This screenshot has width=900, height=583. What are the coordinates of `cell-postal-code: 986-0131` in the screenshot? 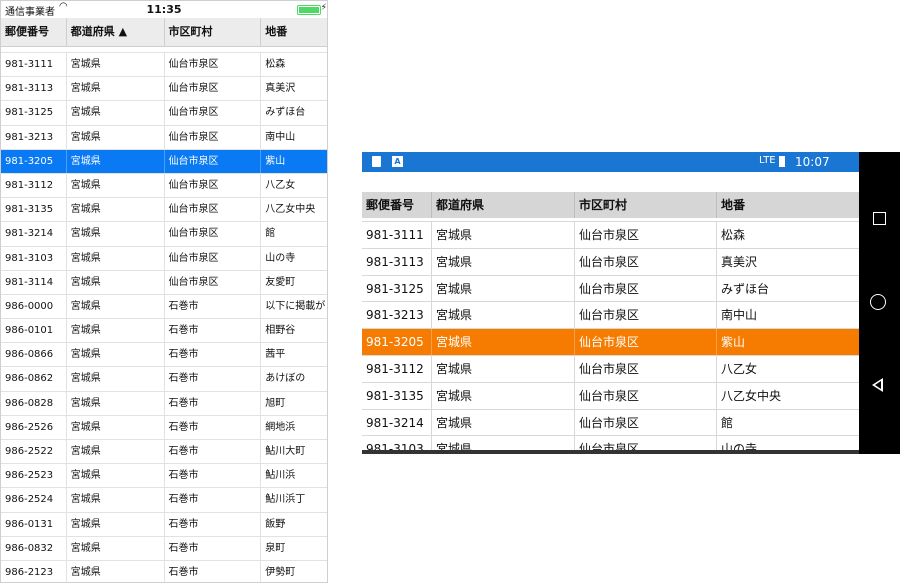 It's located at (34, 524).